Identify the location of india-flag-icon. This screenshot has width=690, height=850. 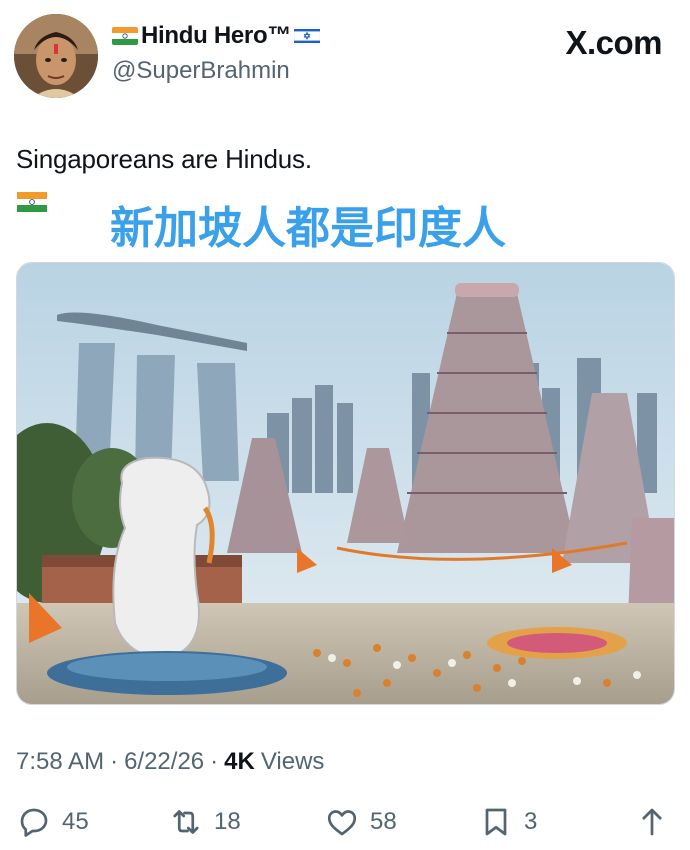
(125, 36).